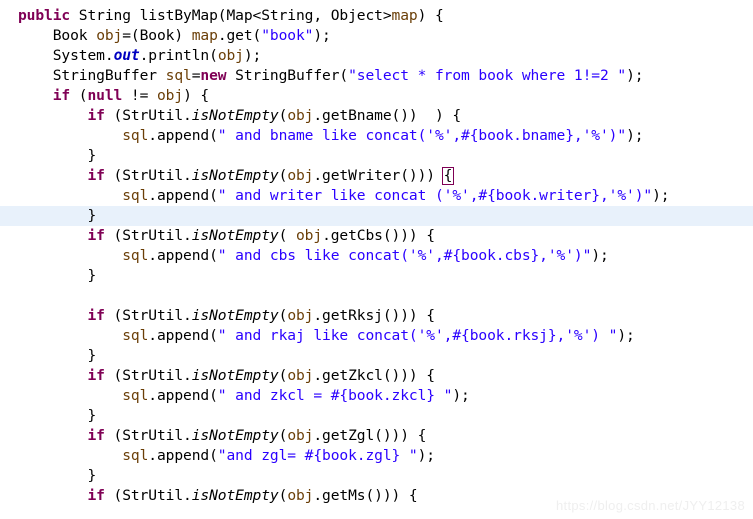 The width and height of the screenshot is (753, 519). I want to click on code-line: if (null != obj) {, so click(376, 96).